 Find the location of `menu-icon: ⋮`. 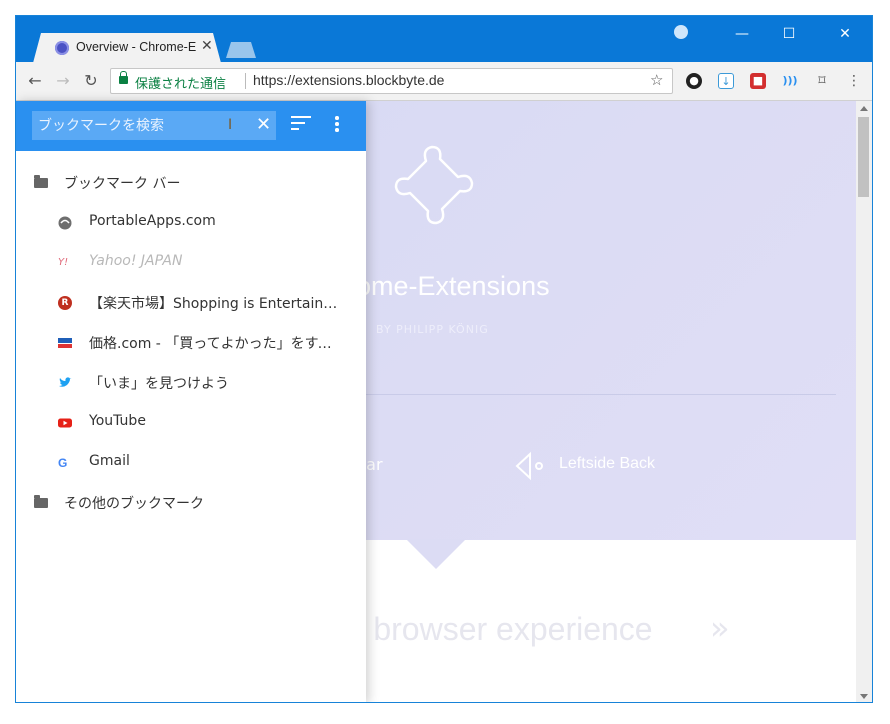

menu-icon: ⋮ is located at coordinates (854, 81).